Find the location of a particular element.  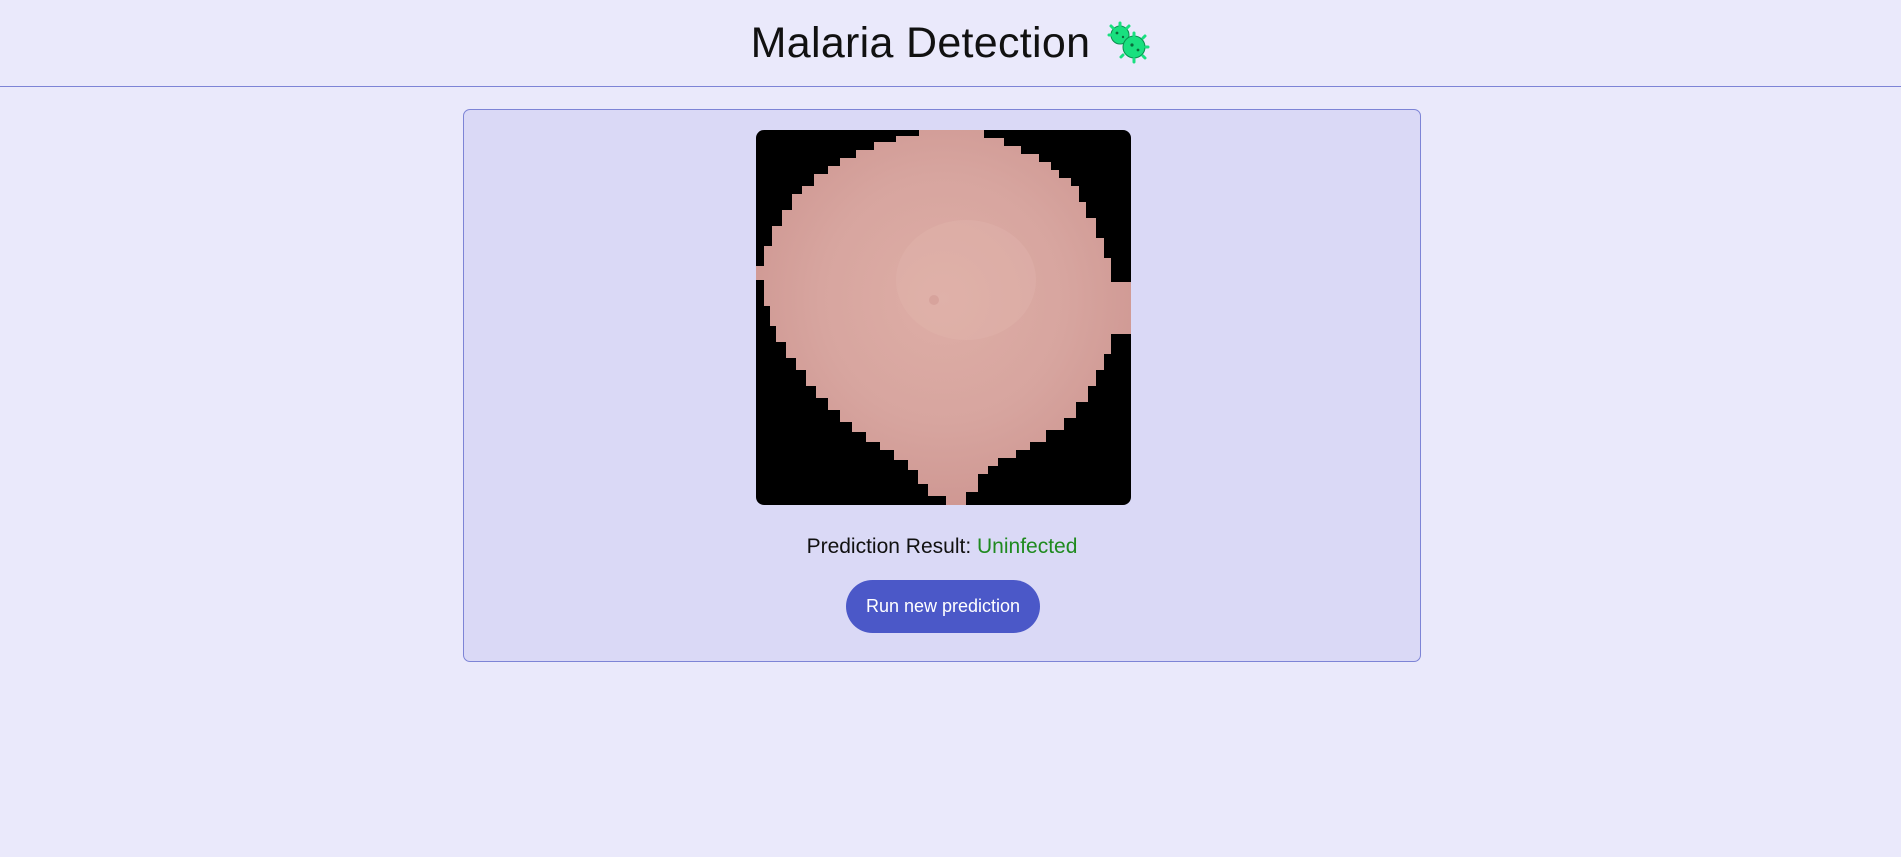

title-wrap: Malaria Detection is located at coordinates (951, 43).